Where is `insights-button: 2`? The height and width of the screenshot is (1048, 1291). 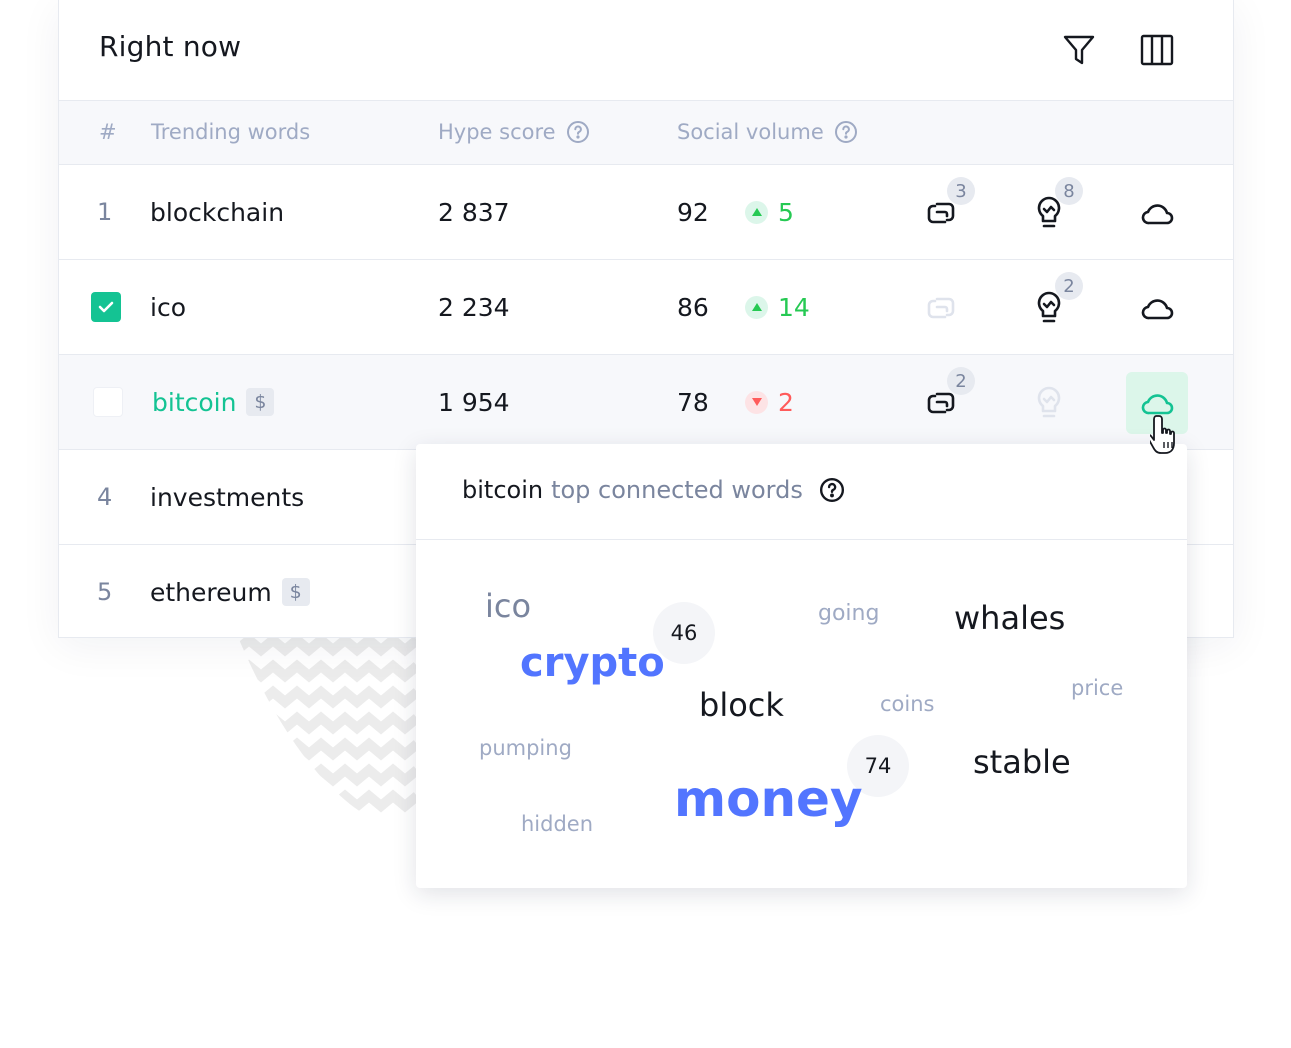 insights-button: 2 is located at coordinates (948, 395).